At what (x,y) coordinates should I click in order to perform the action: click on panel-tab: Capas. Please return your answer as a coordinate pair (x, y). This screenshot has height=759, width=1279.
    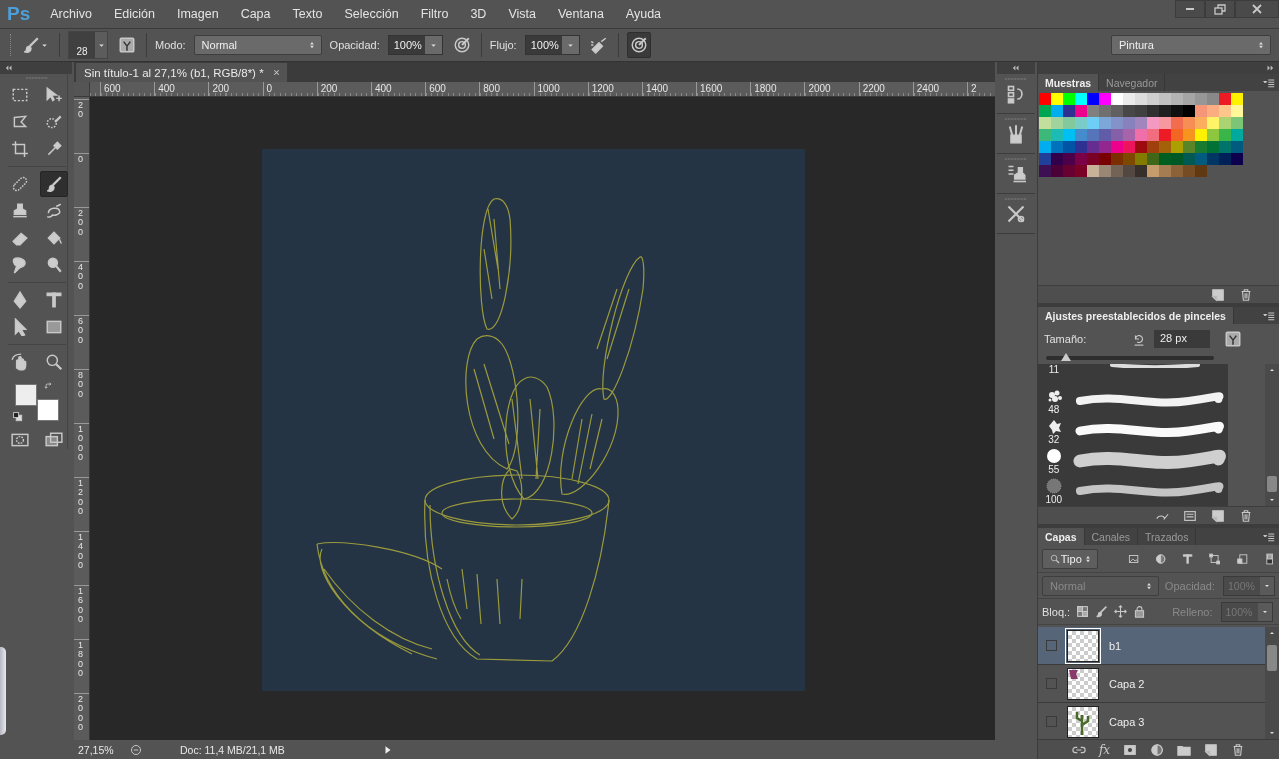
    Looking at the image, I should click on (1061, 536).